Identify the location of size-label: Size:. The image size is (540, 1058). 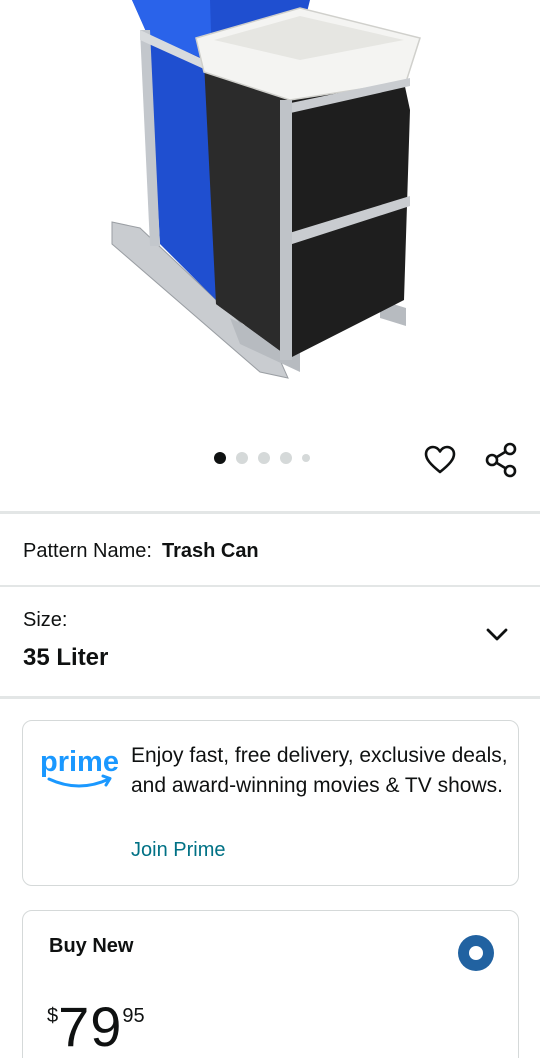
(45, 620).